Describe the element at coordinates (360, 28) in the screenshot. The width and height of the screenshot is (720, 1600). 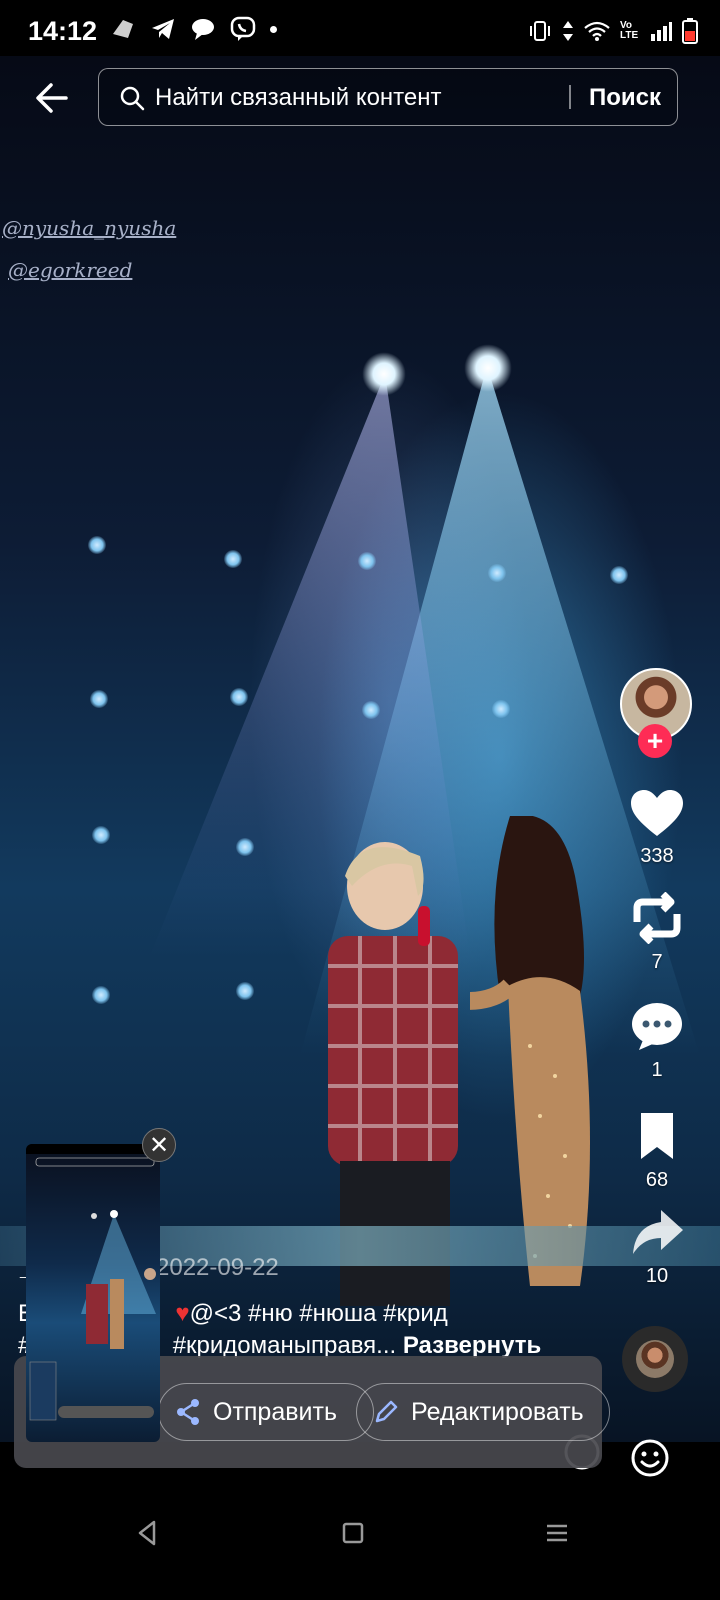
I see `status-bar: 14:12 Vo LTE` at that location.